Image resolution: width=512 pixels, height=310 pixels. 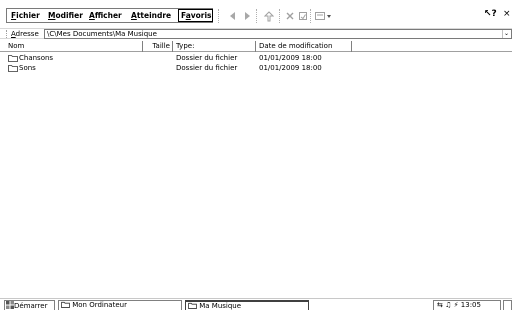 I want to click on windows-flag-icon, so click(x=10, y=305).